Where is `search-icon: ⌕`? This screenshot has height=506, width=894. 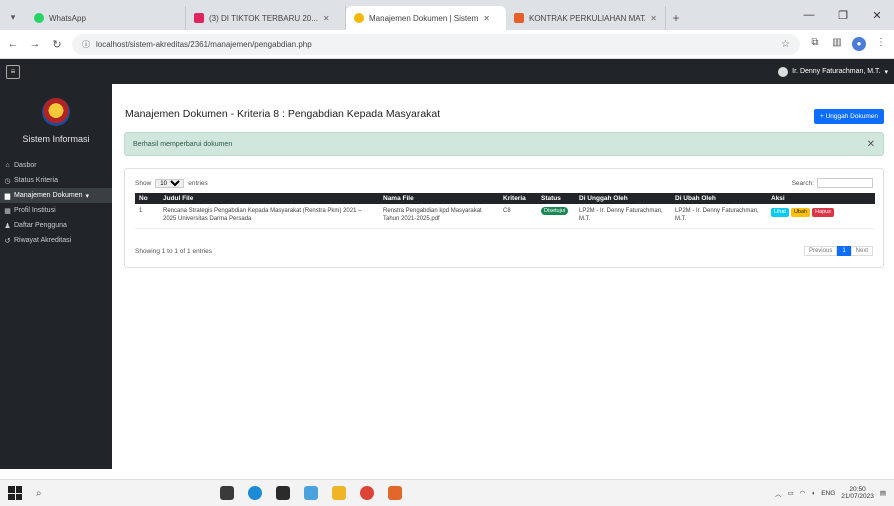
search-icon: ⌕ is located at coordinates (39, 493).